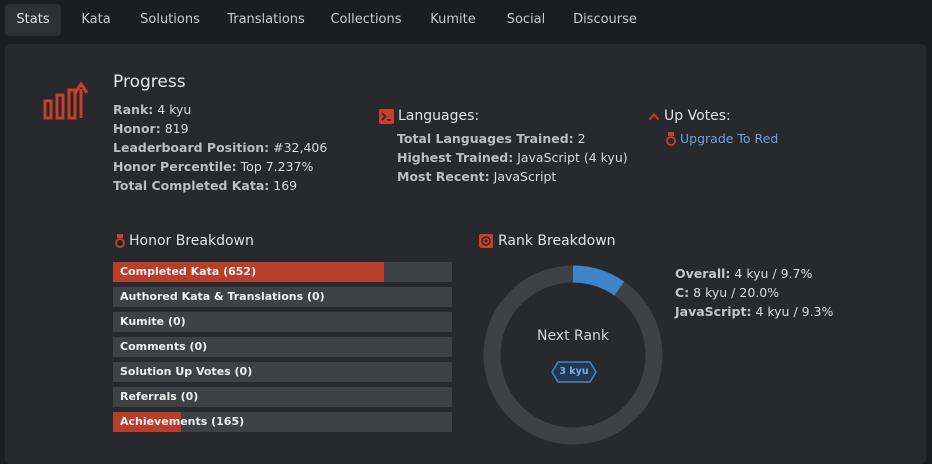 The width and height of the screenshot is (932, 464). What do you see at coordinates (282, 322) in the screenshot?
I see `honor-bar-kumite: Kumite (0)` at bounding box center [282, 322].